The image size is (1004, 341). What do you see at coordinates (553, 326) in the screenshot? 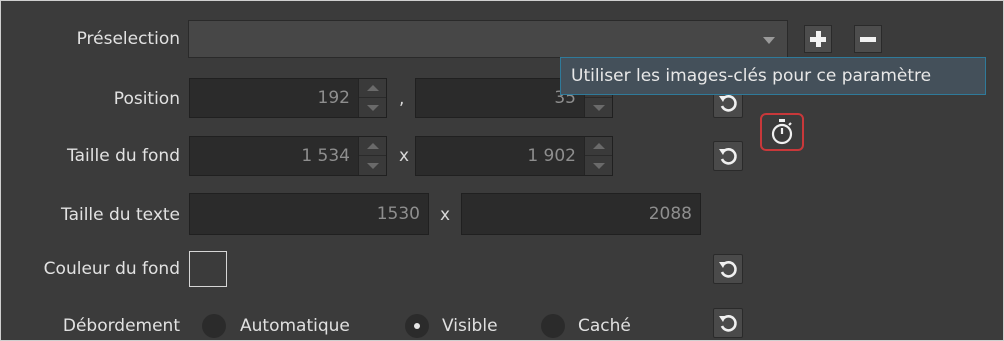
I see `radio-cache` at bounding box center [553, 326].